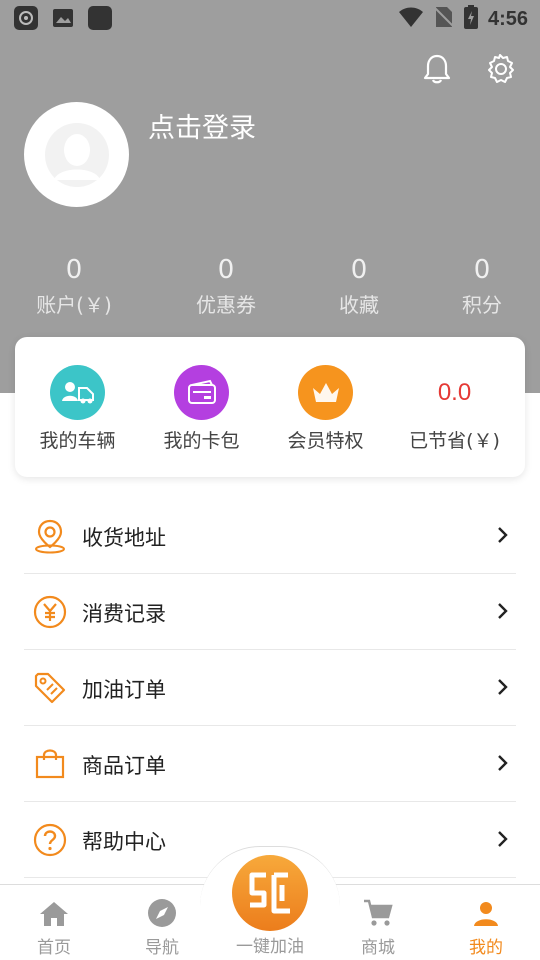 The width and height of the screenshot is (540, 960). What do you see at coordinates (507, 18) in the screenshot?
I see `clock: 4:56` at bounding box center [507, 18].